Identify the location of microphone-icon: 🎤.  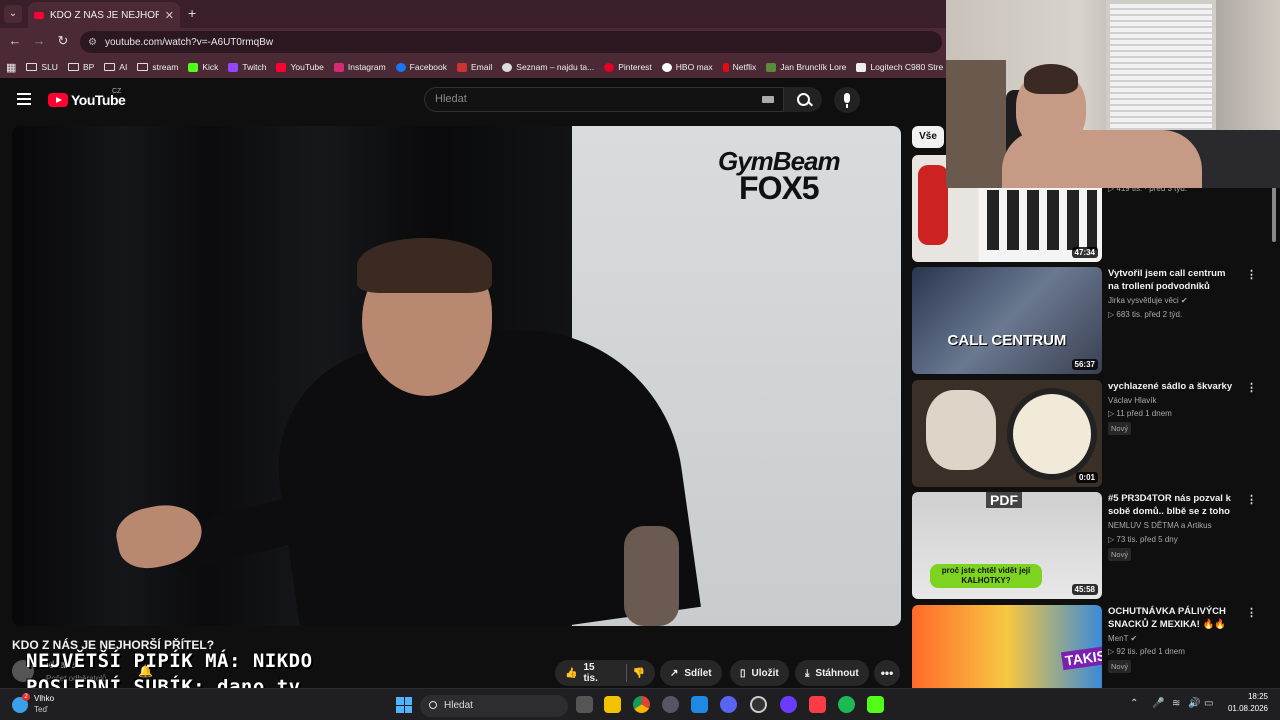
(1158, 703).